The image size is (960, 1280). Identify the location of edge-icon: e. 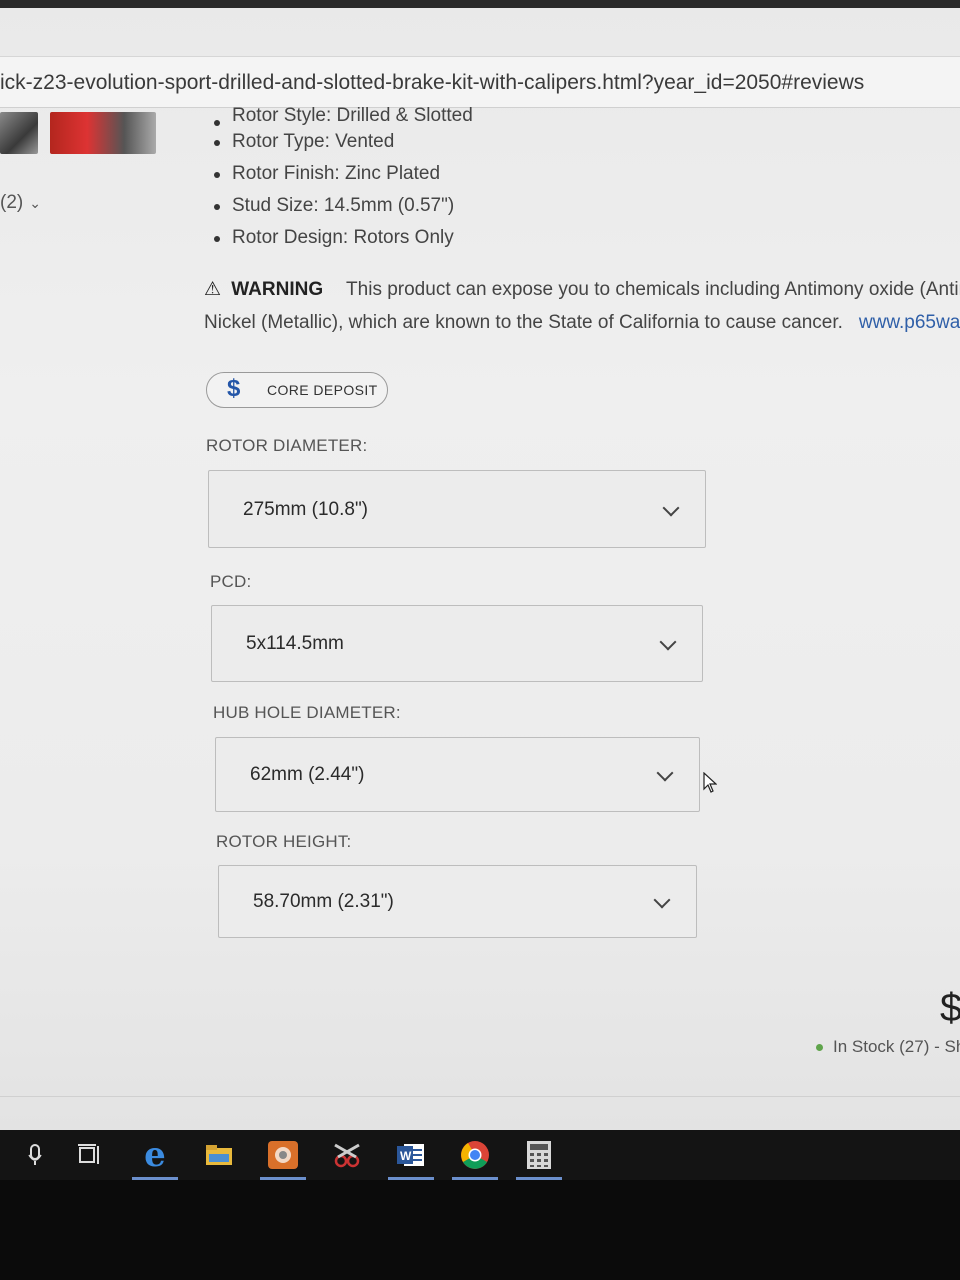
(155, 1155).